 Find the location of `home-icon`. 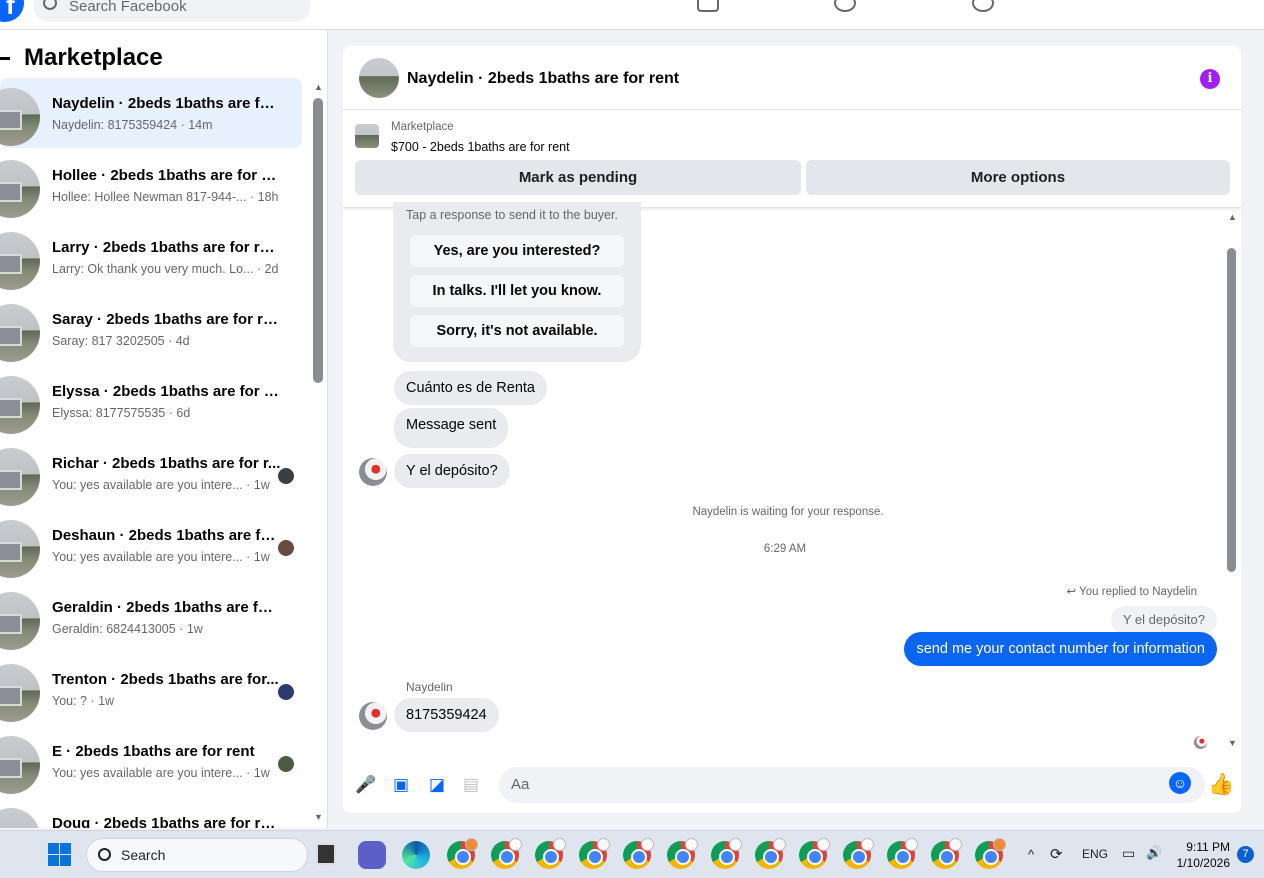

home-icon is located at coordinates (708, 6).